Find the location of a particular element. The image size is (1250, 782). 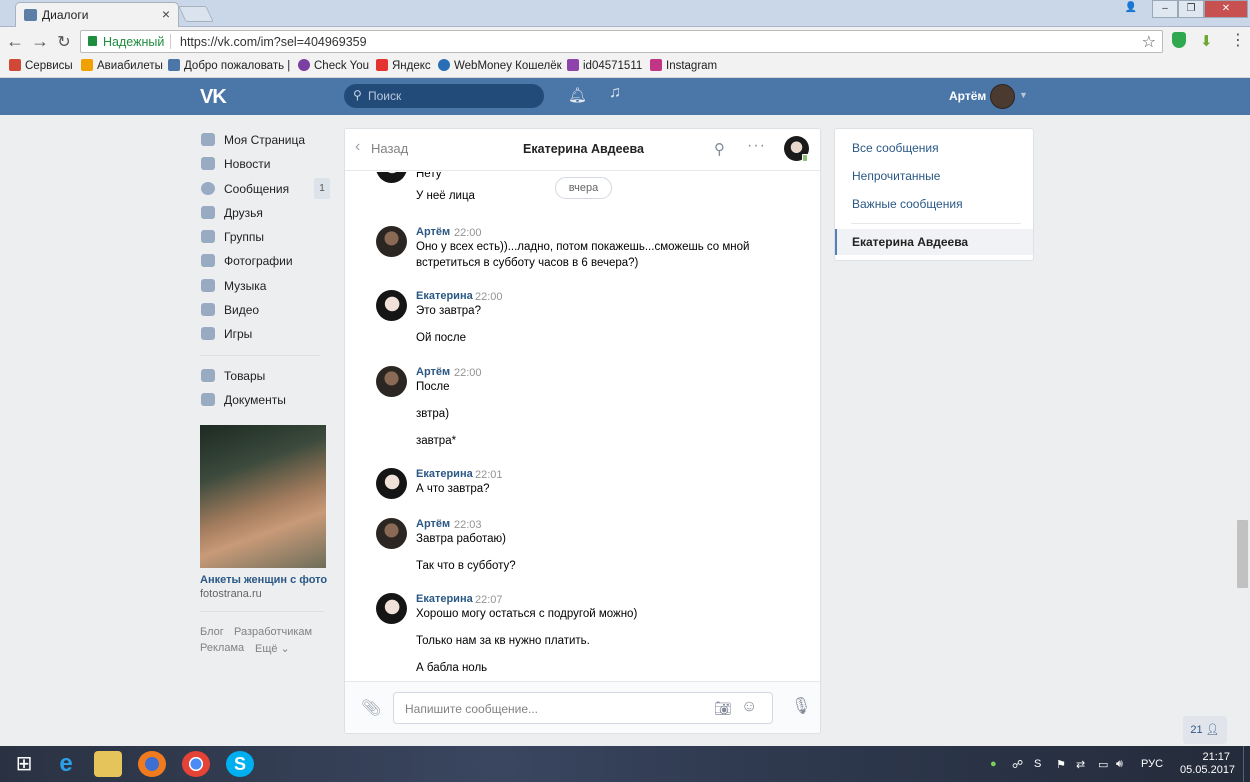

tray-network-icon: ☍ is located at coordinates (1017, 764).